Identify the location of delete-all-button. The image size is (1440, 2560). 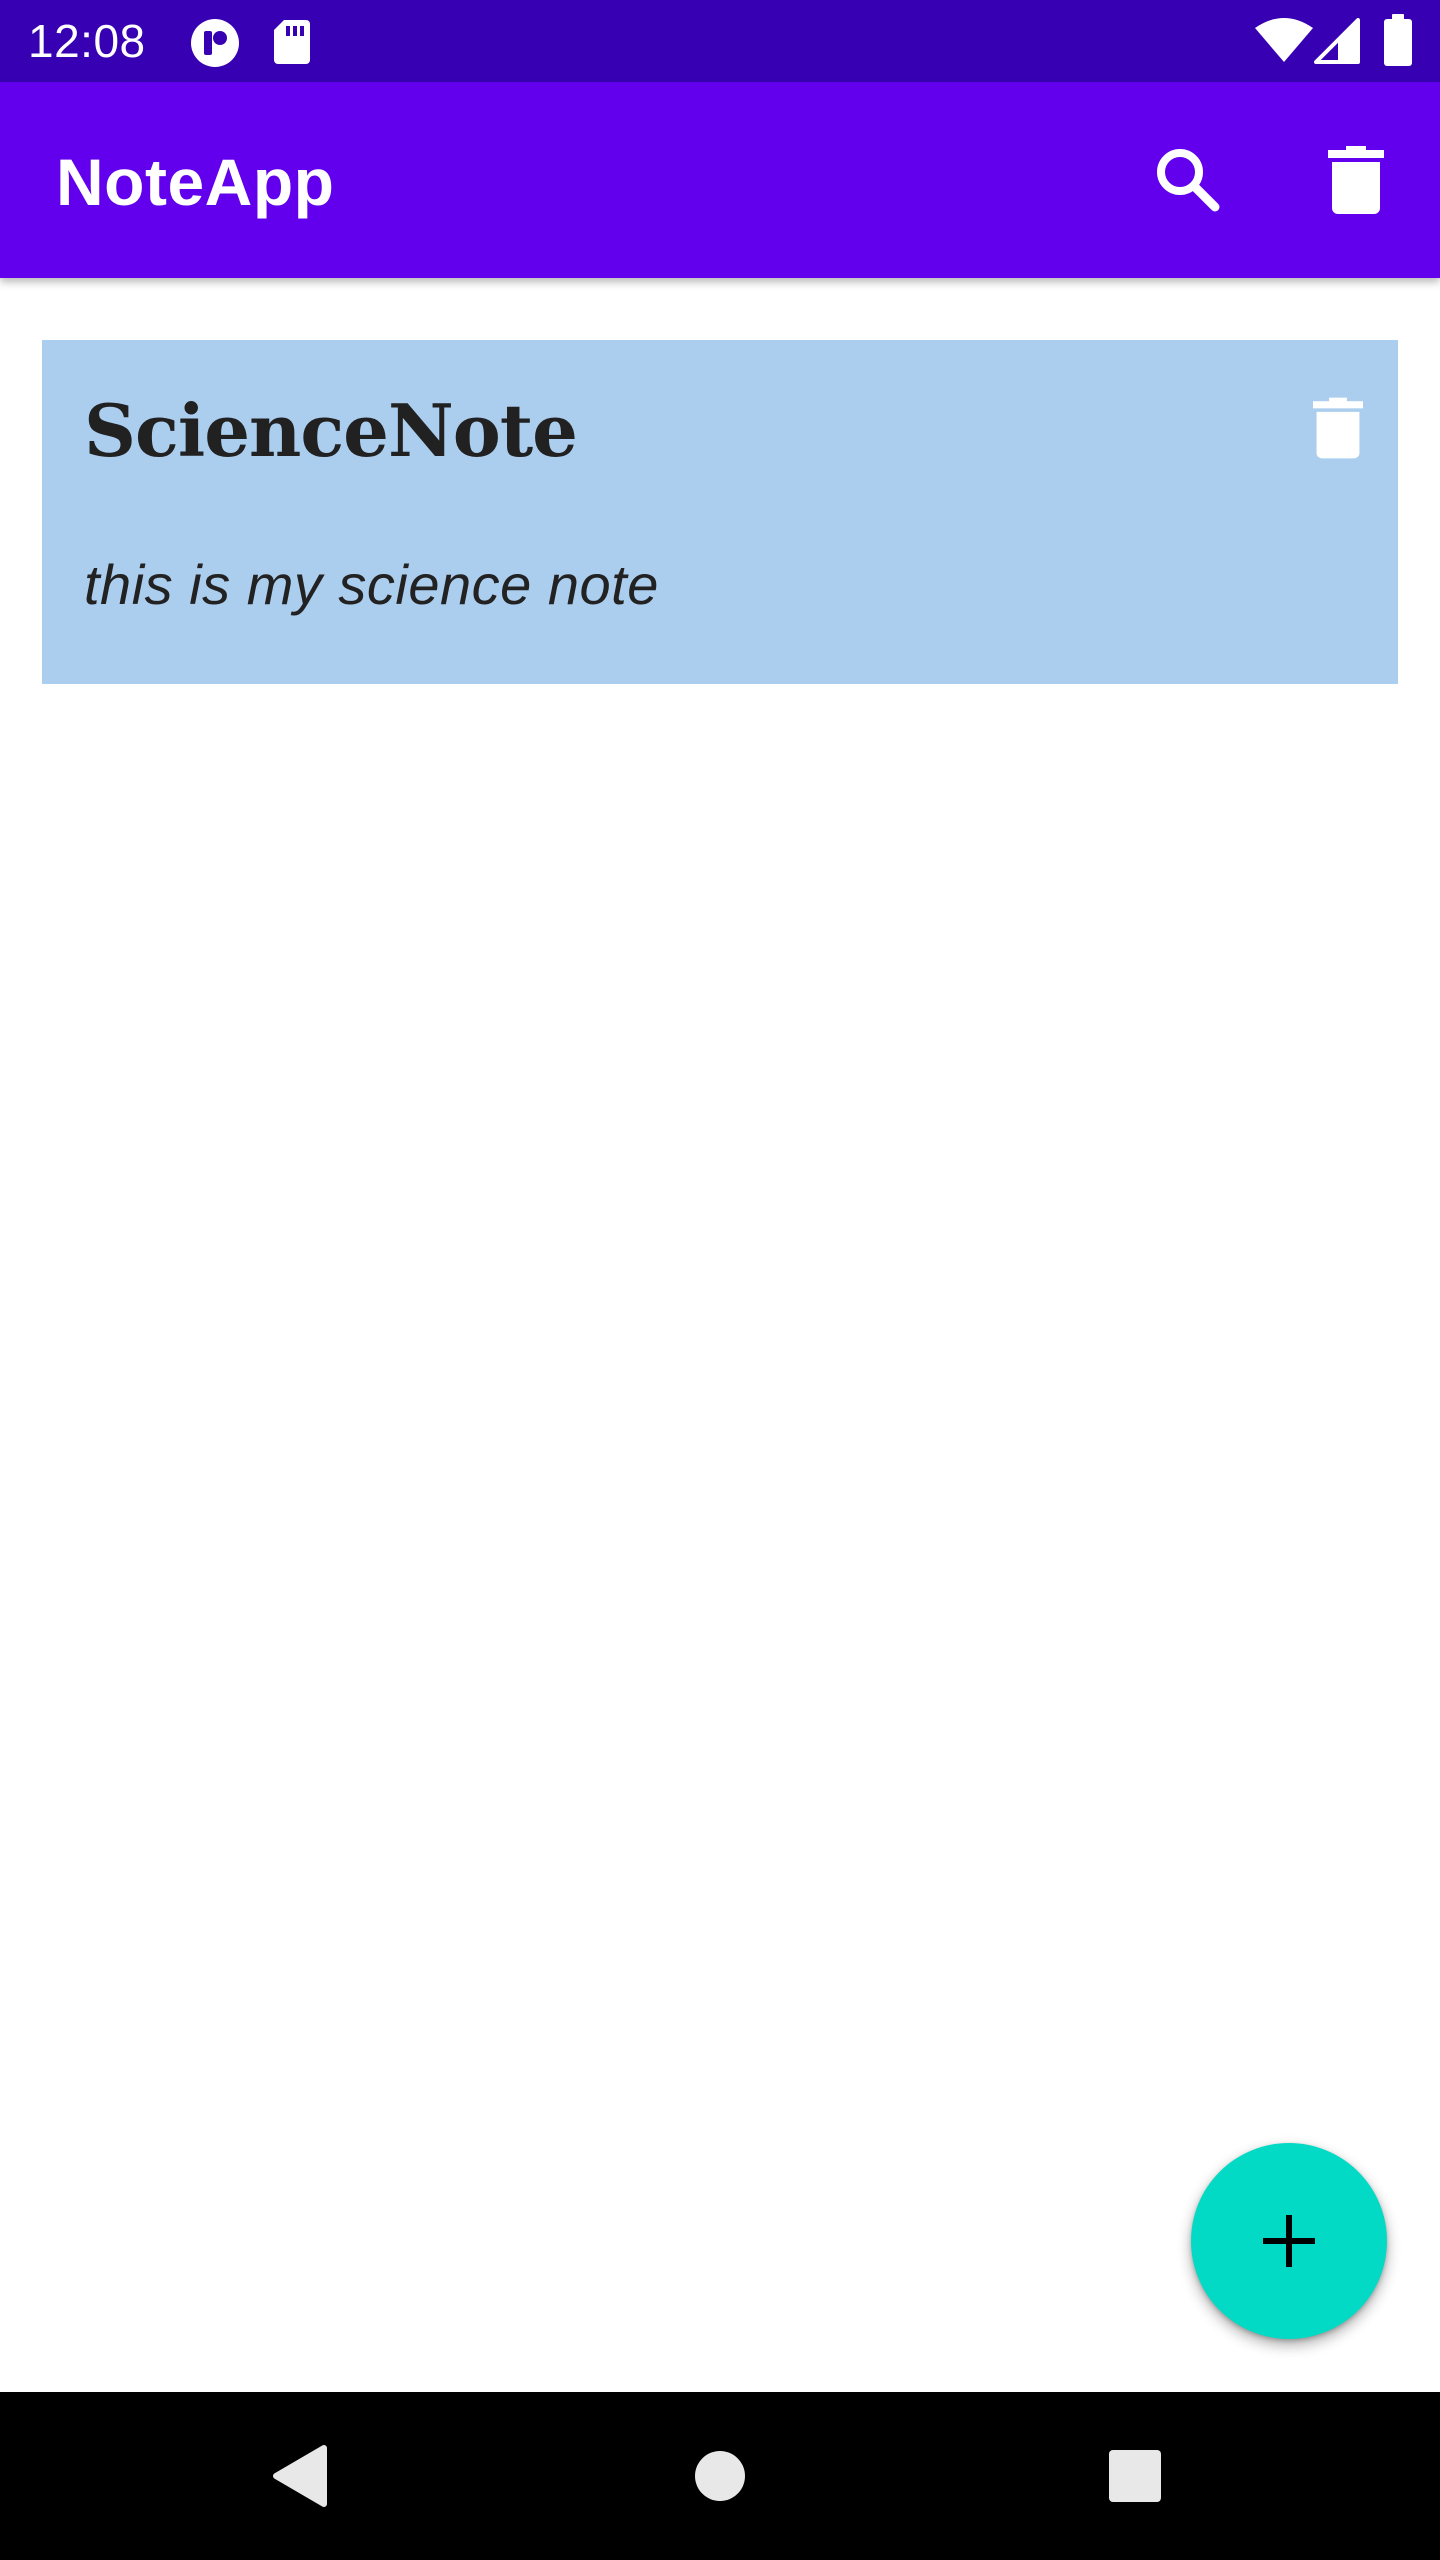
(1356, 180).